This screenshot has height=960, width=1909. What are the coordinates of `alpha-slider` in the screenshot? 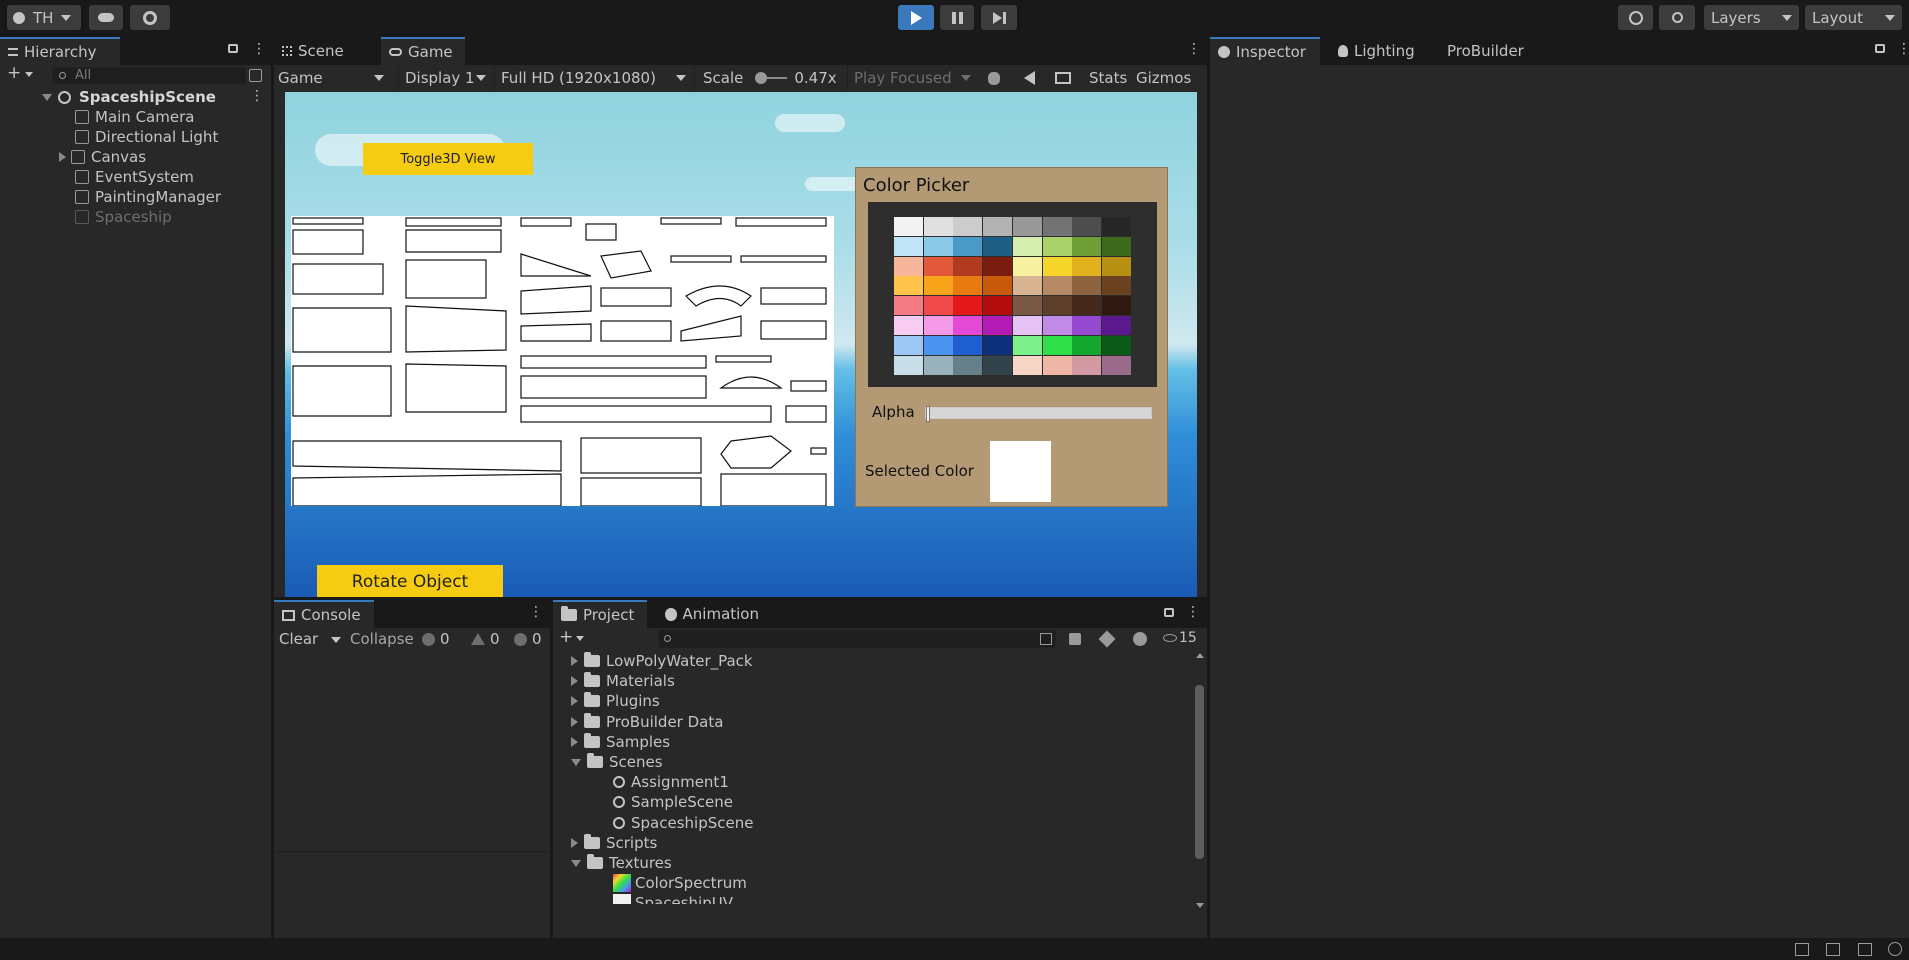 It's located at (1038, 414).